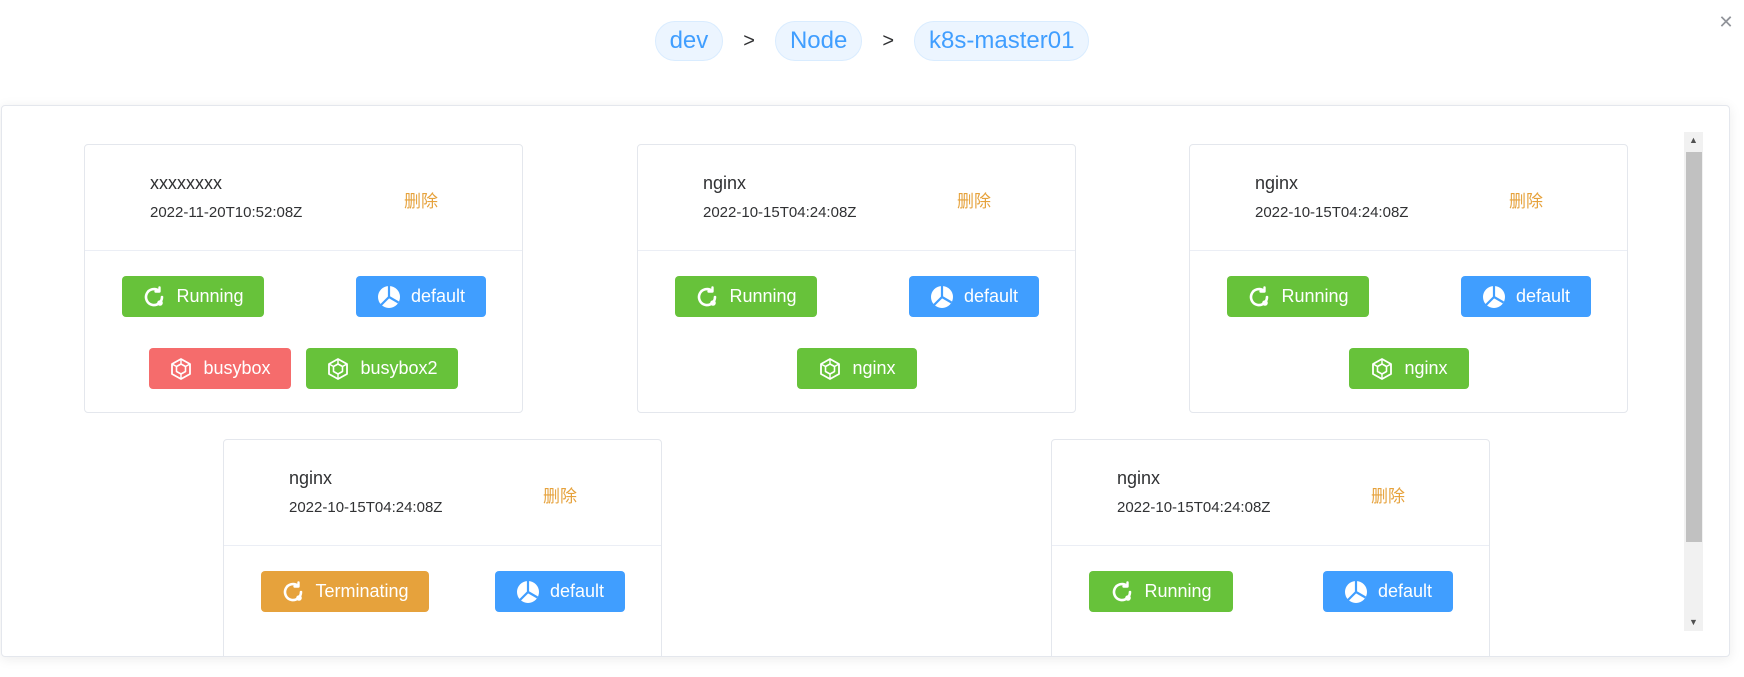  Describe the element at coordinates (186, 183) in the screenshot. I see `pod-name: xxxxxxxx` at that location.